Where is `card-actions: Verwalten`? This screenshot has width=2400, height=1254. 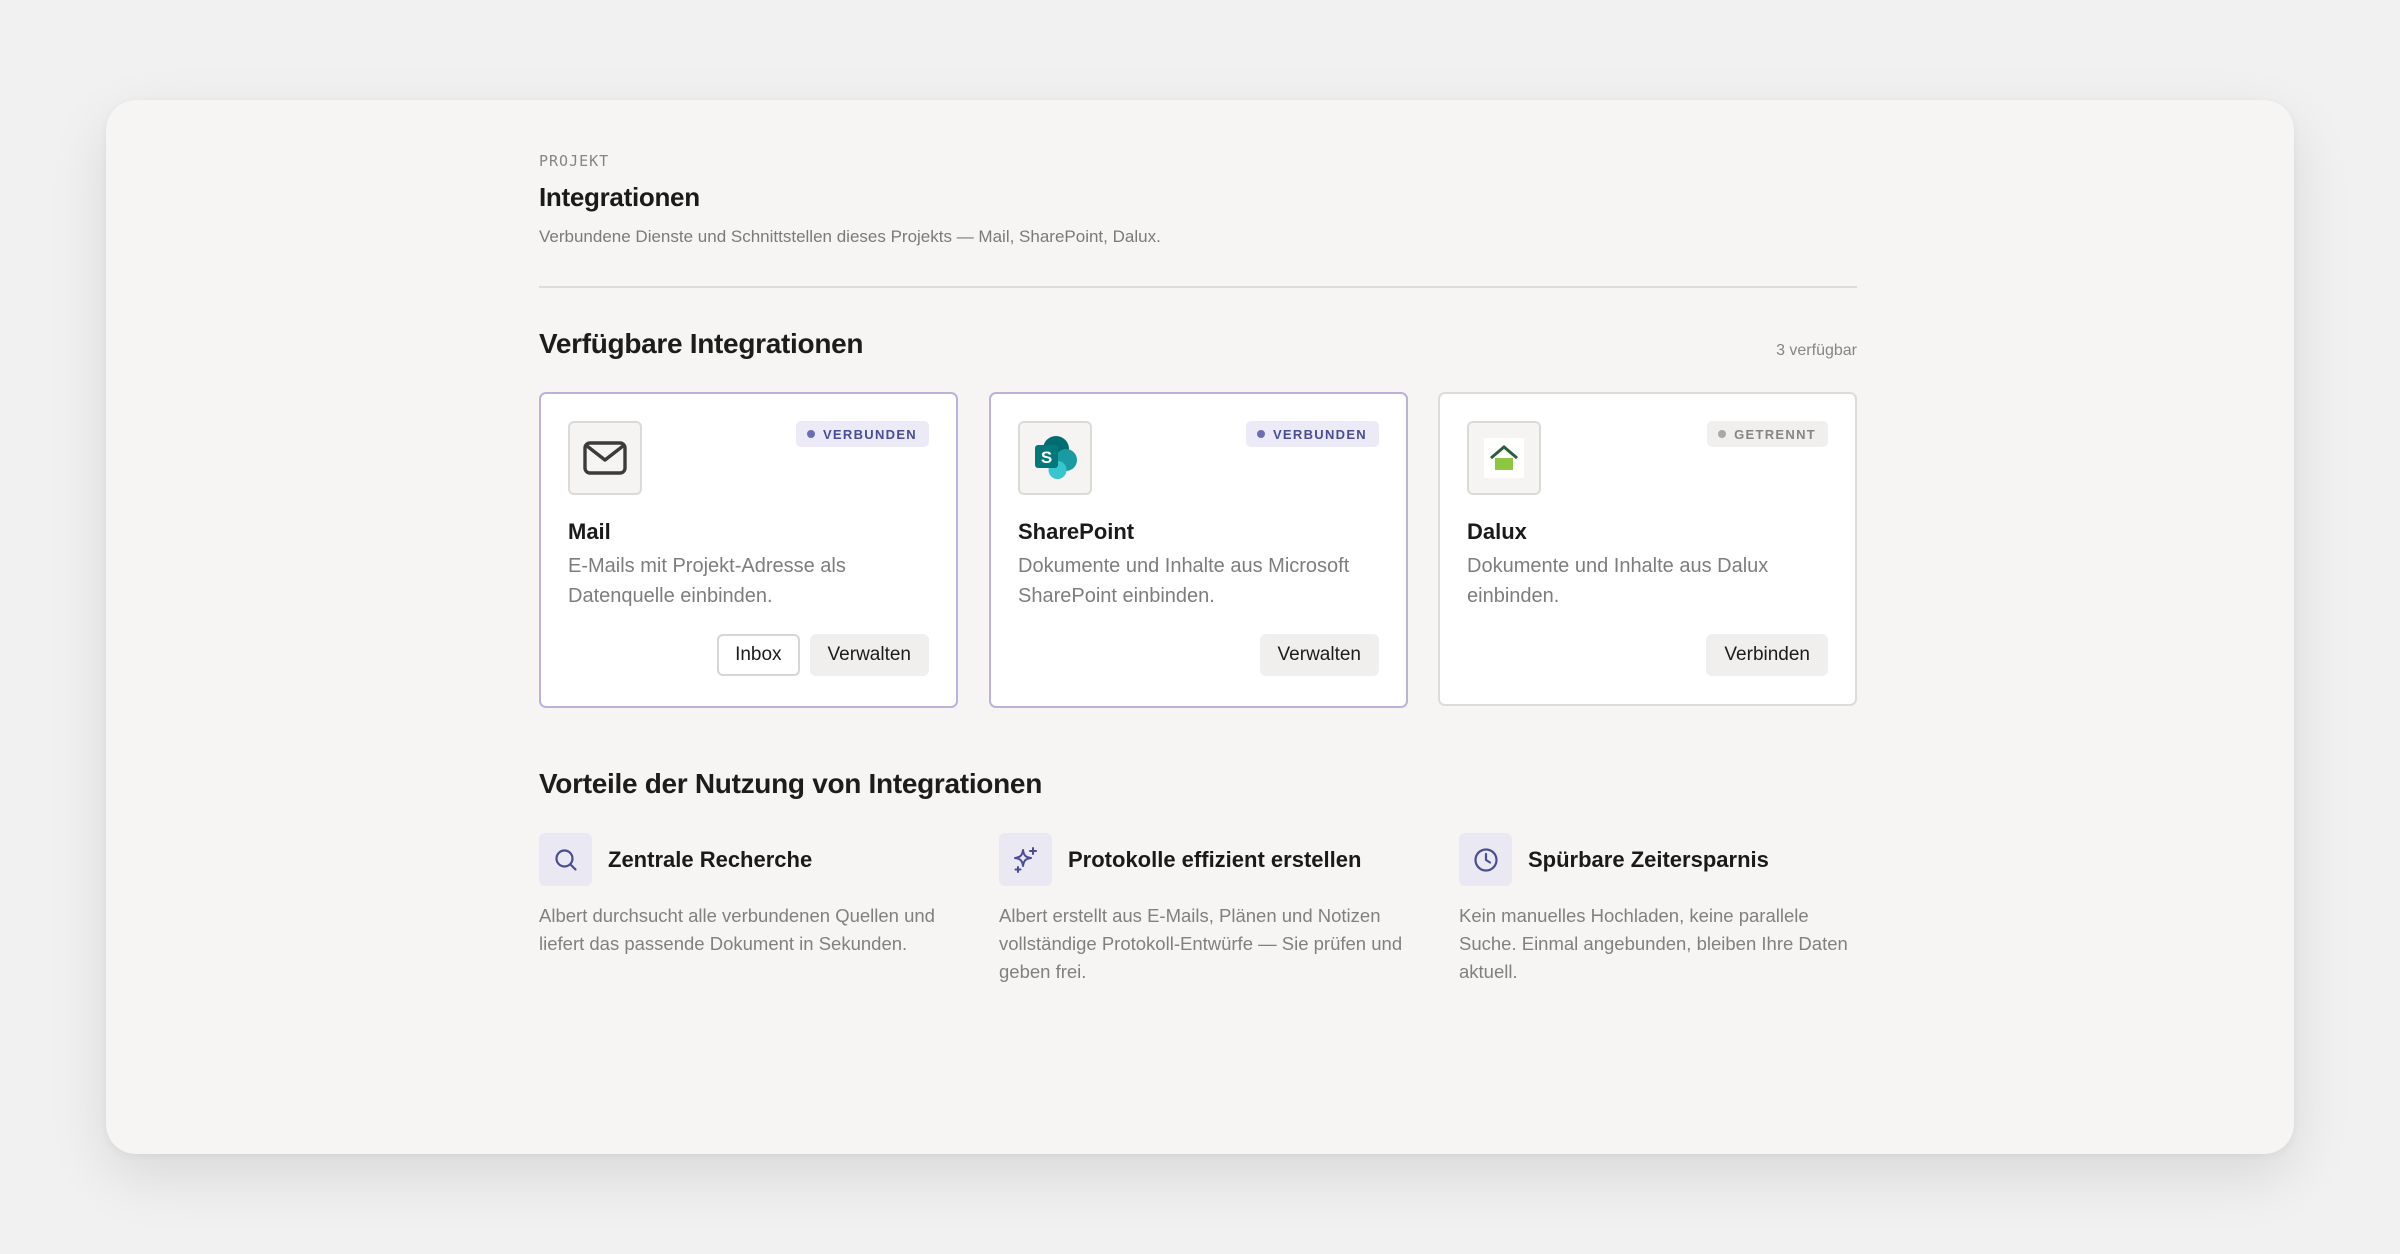
card-actions: Verwalten is located at coordinates (1319, 655).